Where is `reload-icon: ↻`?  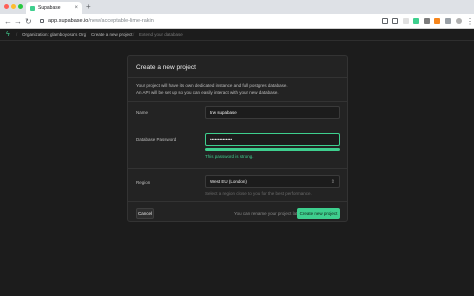
reload-icon: ↻ is located at coordinates (28, 21).